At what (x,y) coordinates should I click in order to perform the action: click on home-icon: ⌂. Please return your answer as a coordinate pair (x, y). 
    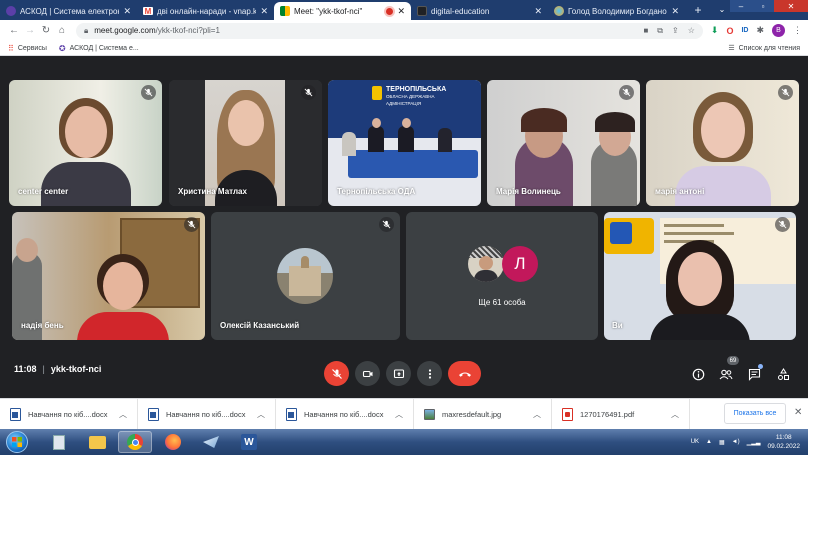
    Looking at the image, I should click on (62, 30).